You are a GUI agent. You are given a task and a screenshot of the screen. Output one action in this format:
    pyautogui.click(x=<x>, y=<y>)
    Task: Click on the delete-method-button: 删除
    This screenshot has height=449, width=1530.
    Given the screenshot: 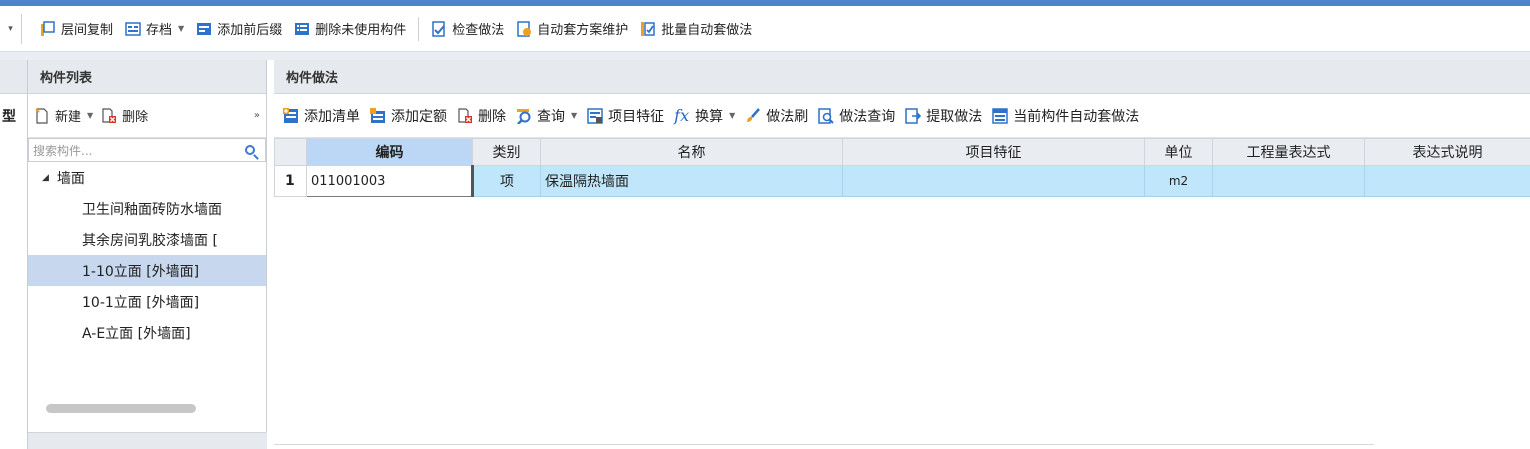 What is the action you would take?
    pyautogui.click(x=481, y=116)
    